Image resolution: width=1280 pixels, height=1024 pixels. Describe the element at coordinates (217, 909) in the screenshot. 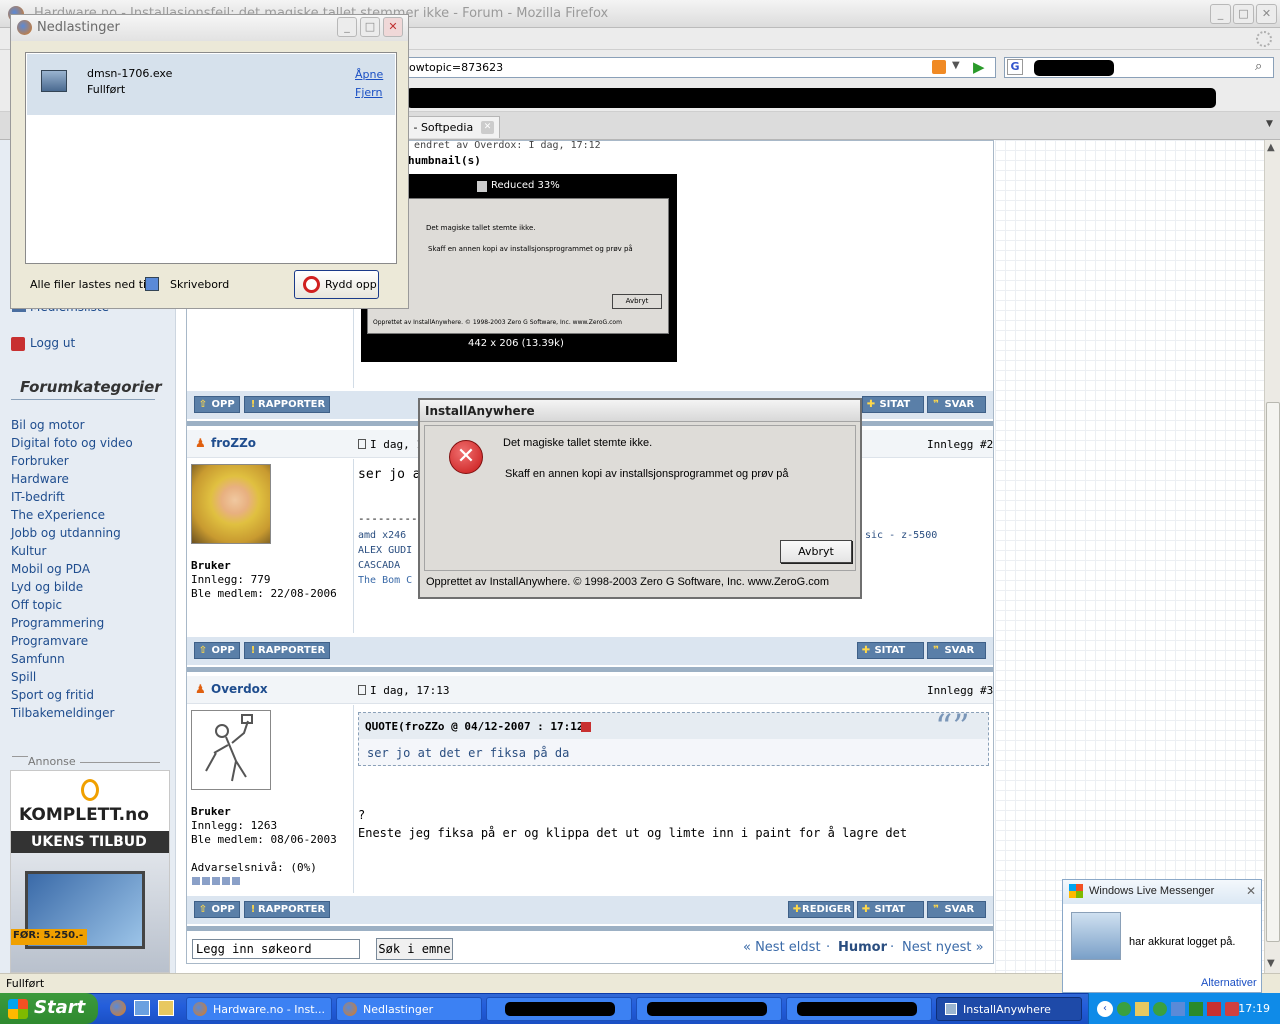

I see `post3-up-button: ⇧ OPP` at that location.